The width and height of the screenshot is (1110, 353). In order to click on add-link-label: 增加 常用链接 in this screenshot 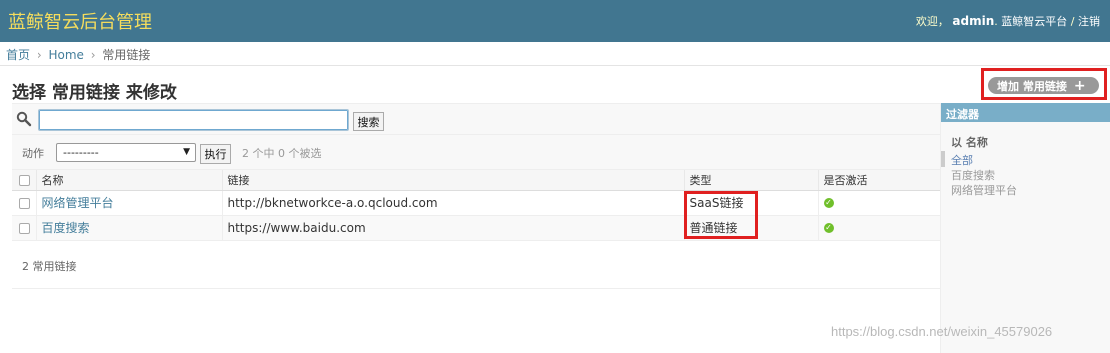, I will do `click(1032, 86)`.